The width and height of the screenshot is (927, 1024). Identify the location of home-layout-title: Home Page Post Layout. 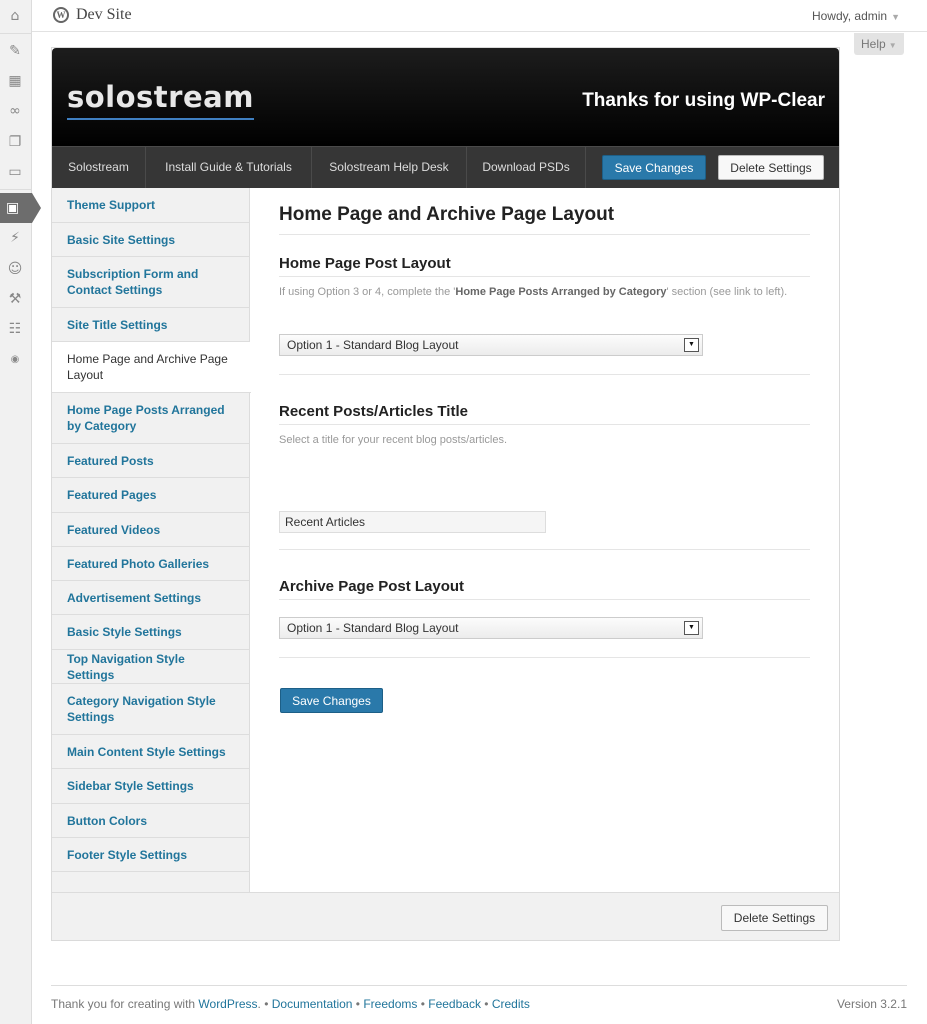
(544, 266).